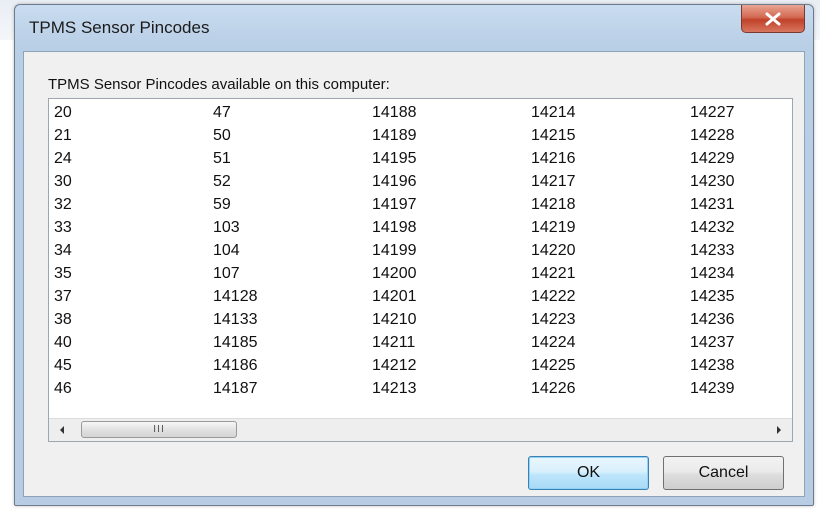 The image size is (820, 513). I want to click on window-title: TPMS Sensor Pincodes, so click(119, 27).